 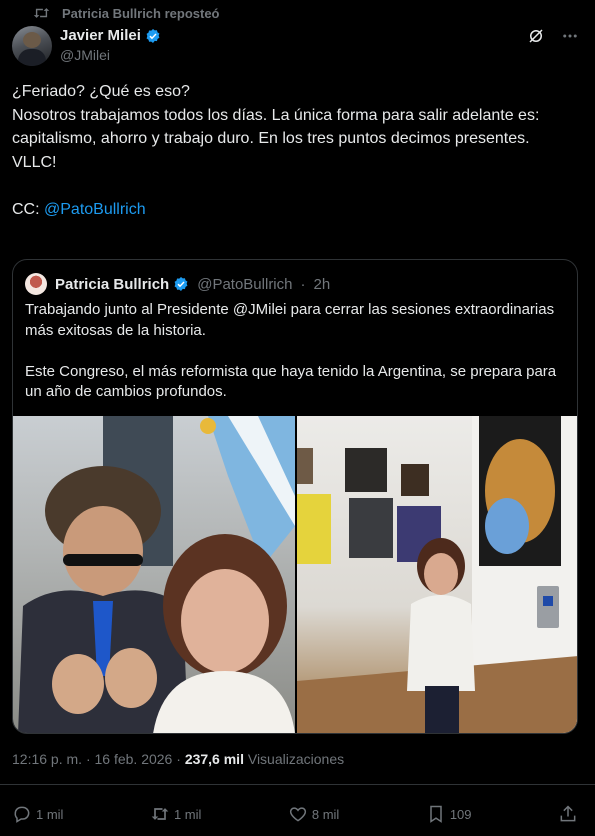 I want to click on bookmark-button: 109, so click(x=449, y=814).